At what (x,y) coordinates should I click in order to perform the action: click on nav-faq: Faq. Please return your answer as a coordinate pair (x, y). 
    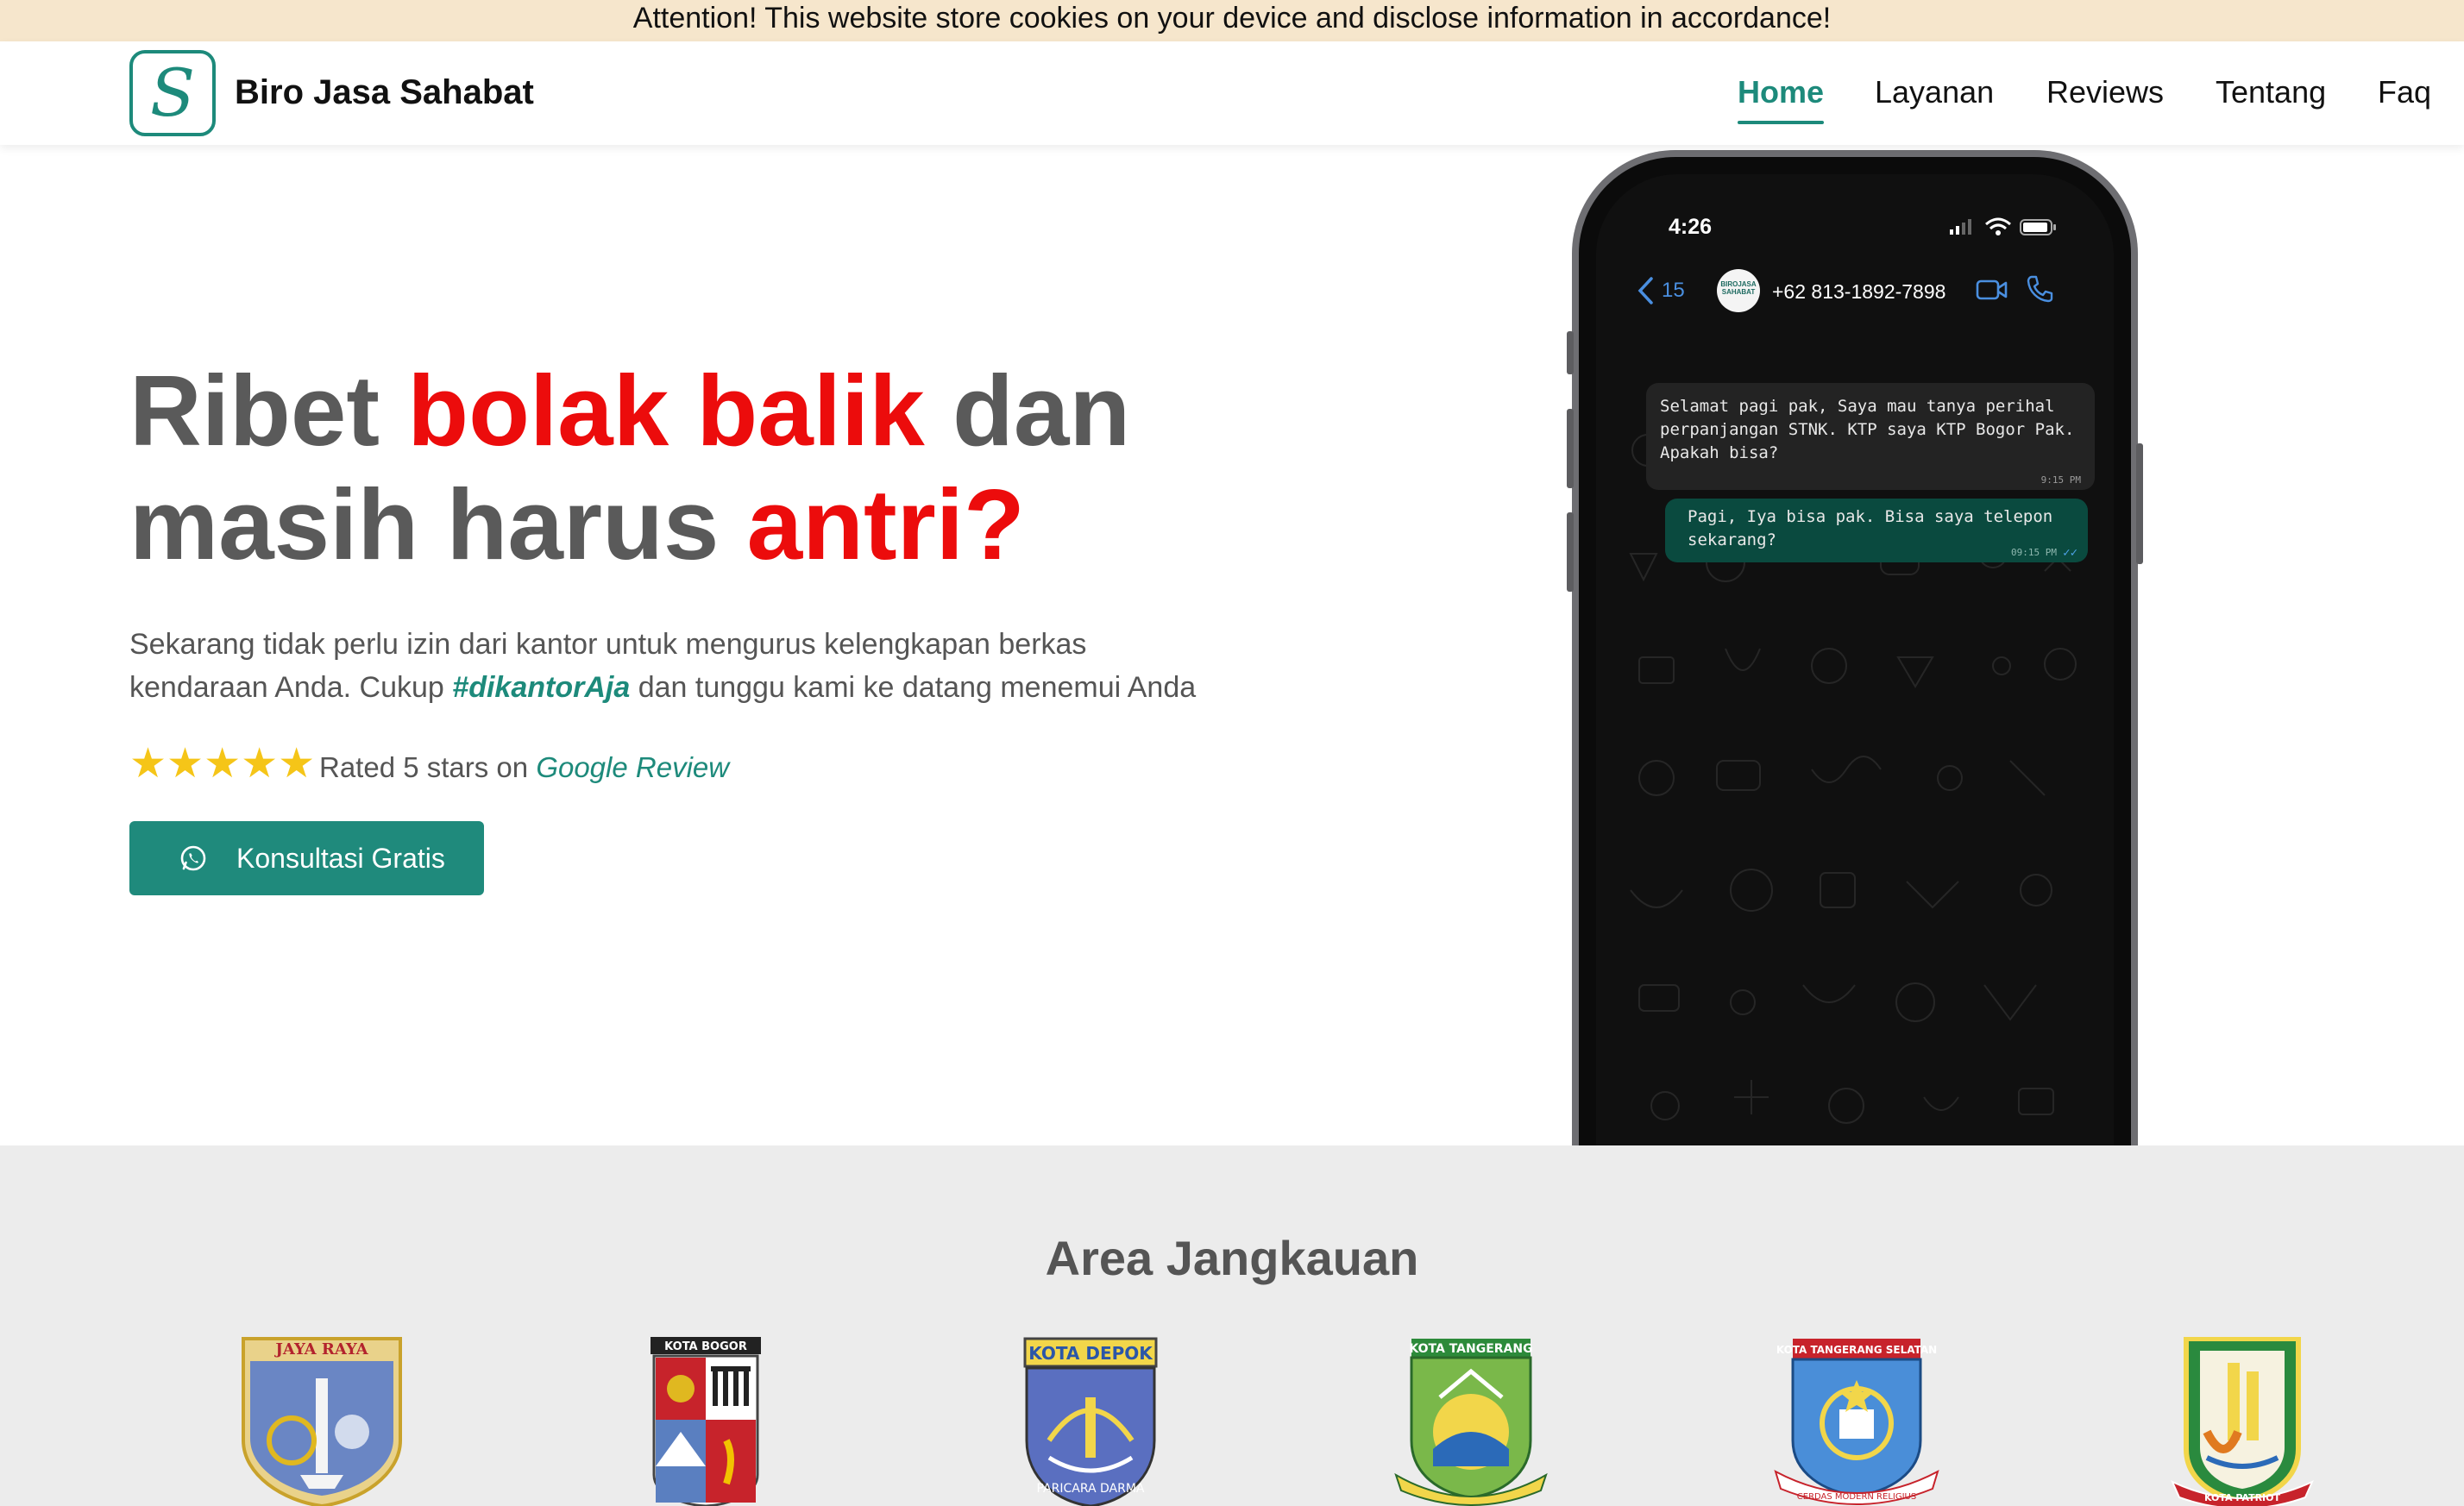
    Looking at the image, I should click on (2404, 92).